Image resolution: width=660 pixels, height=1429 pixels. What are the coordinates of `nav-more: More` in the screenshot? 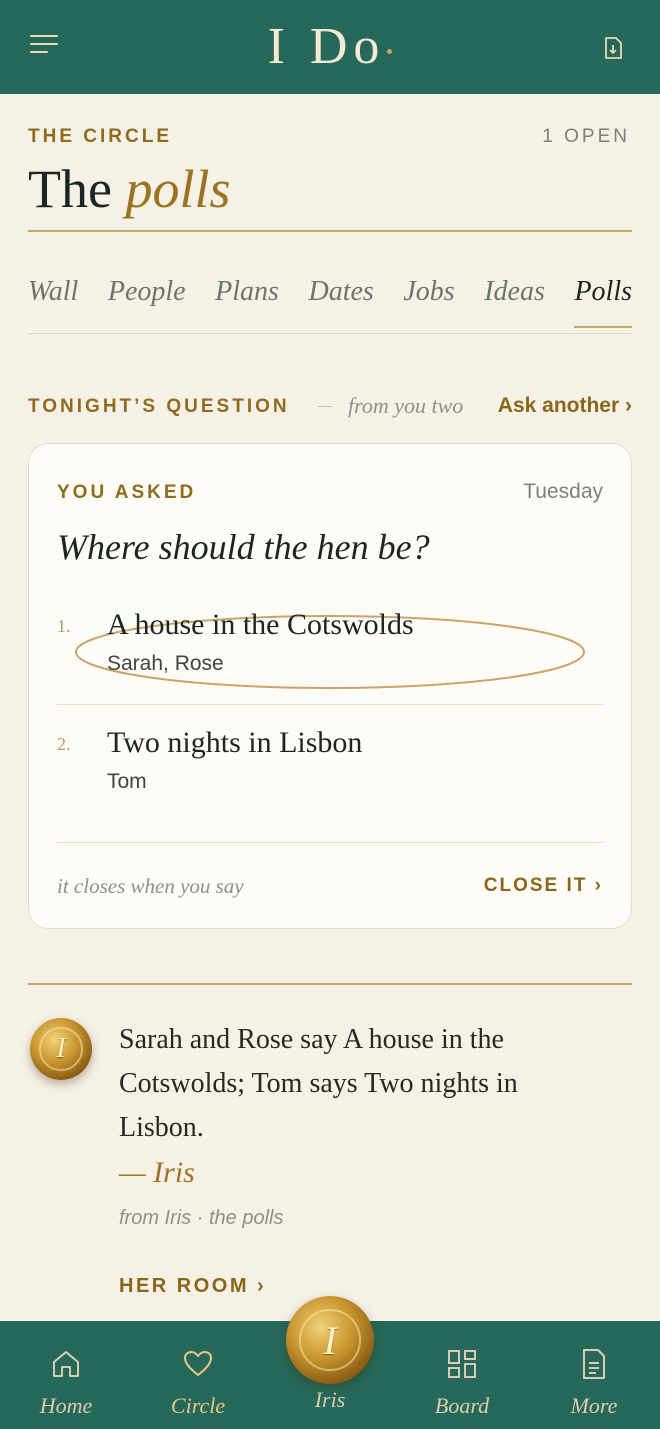 It's located at (594, 1375).